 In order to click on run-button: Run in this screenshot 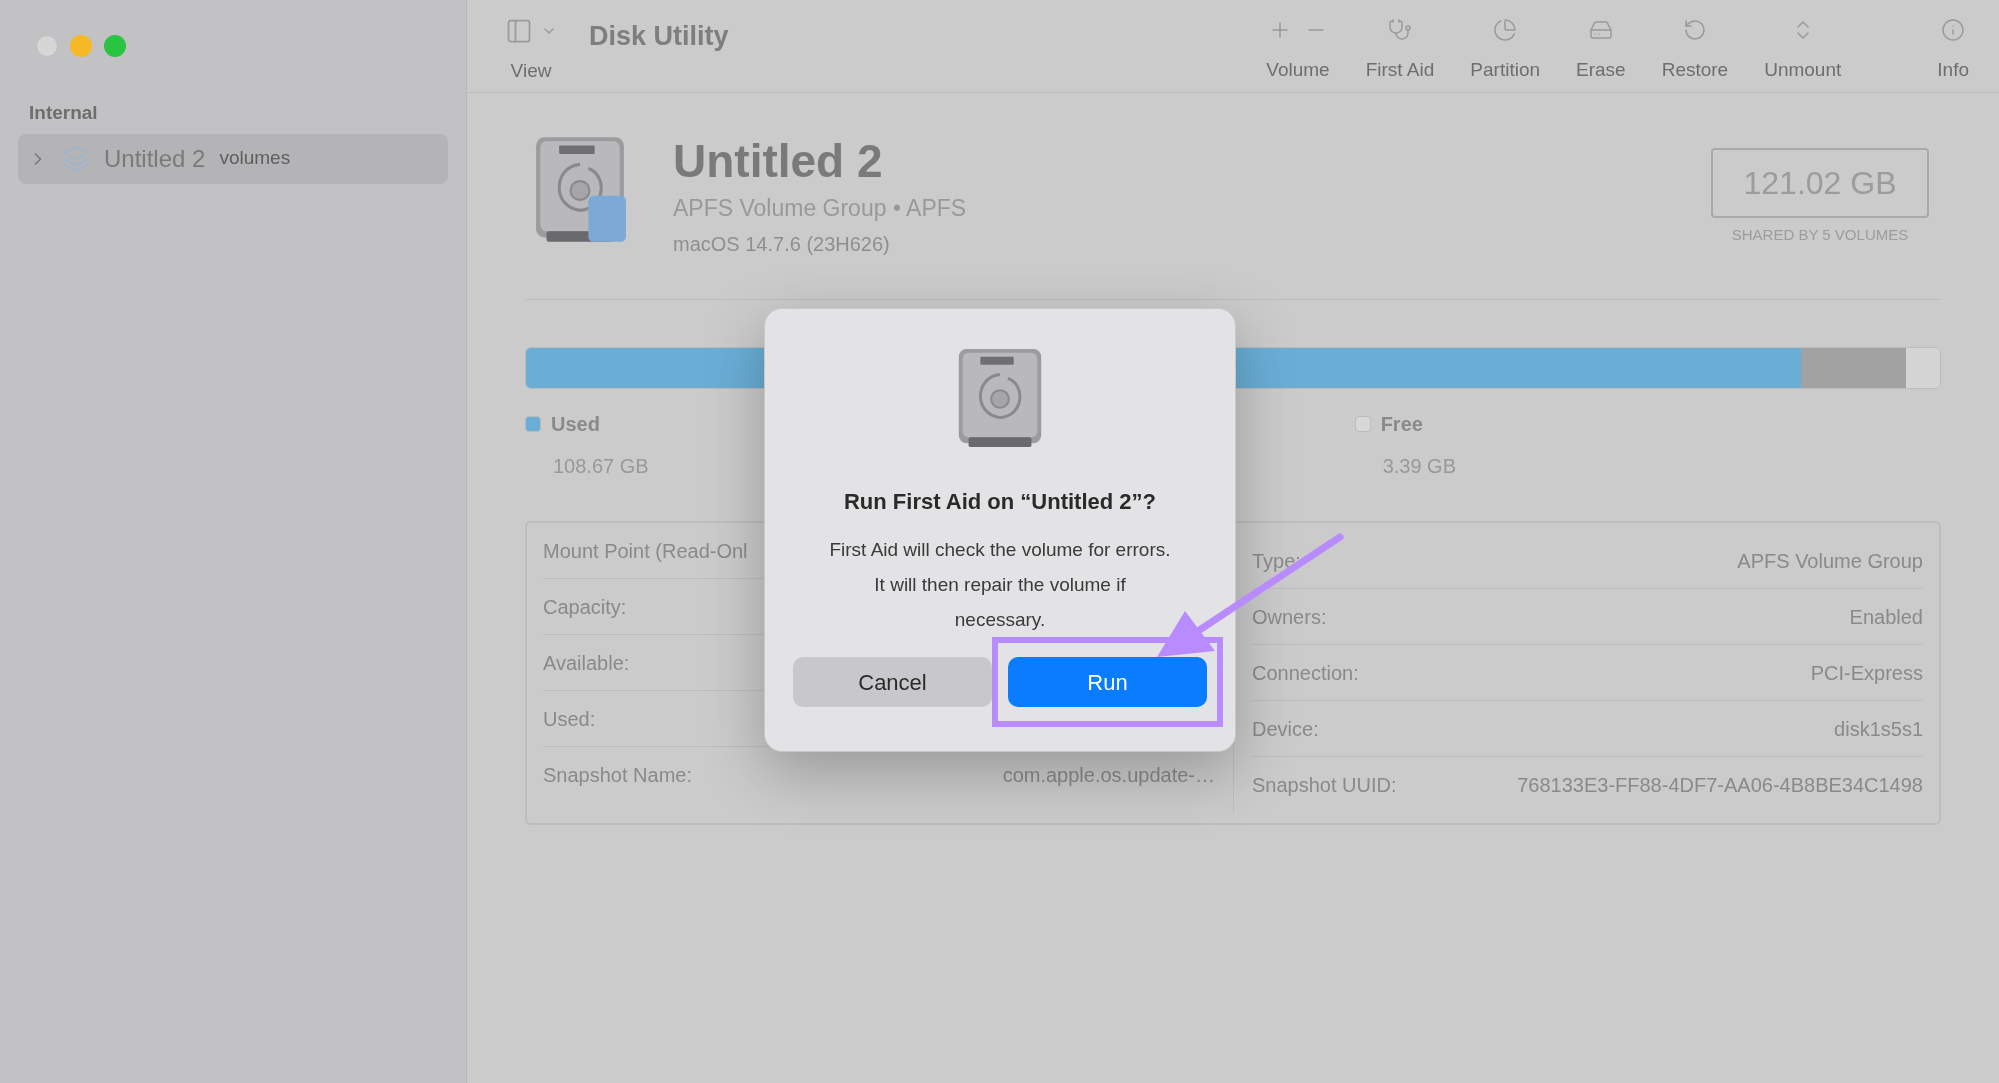, I will do `click(1107, 682)`.